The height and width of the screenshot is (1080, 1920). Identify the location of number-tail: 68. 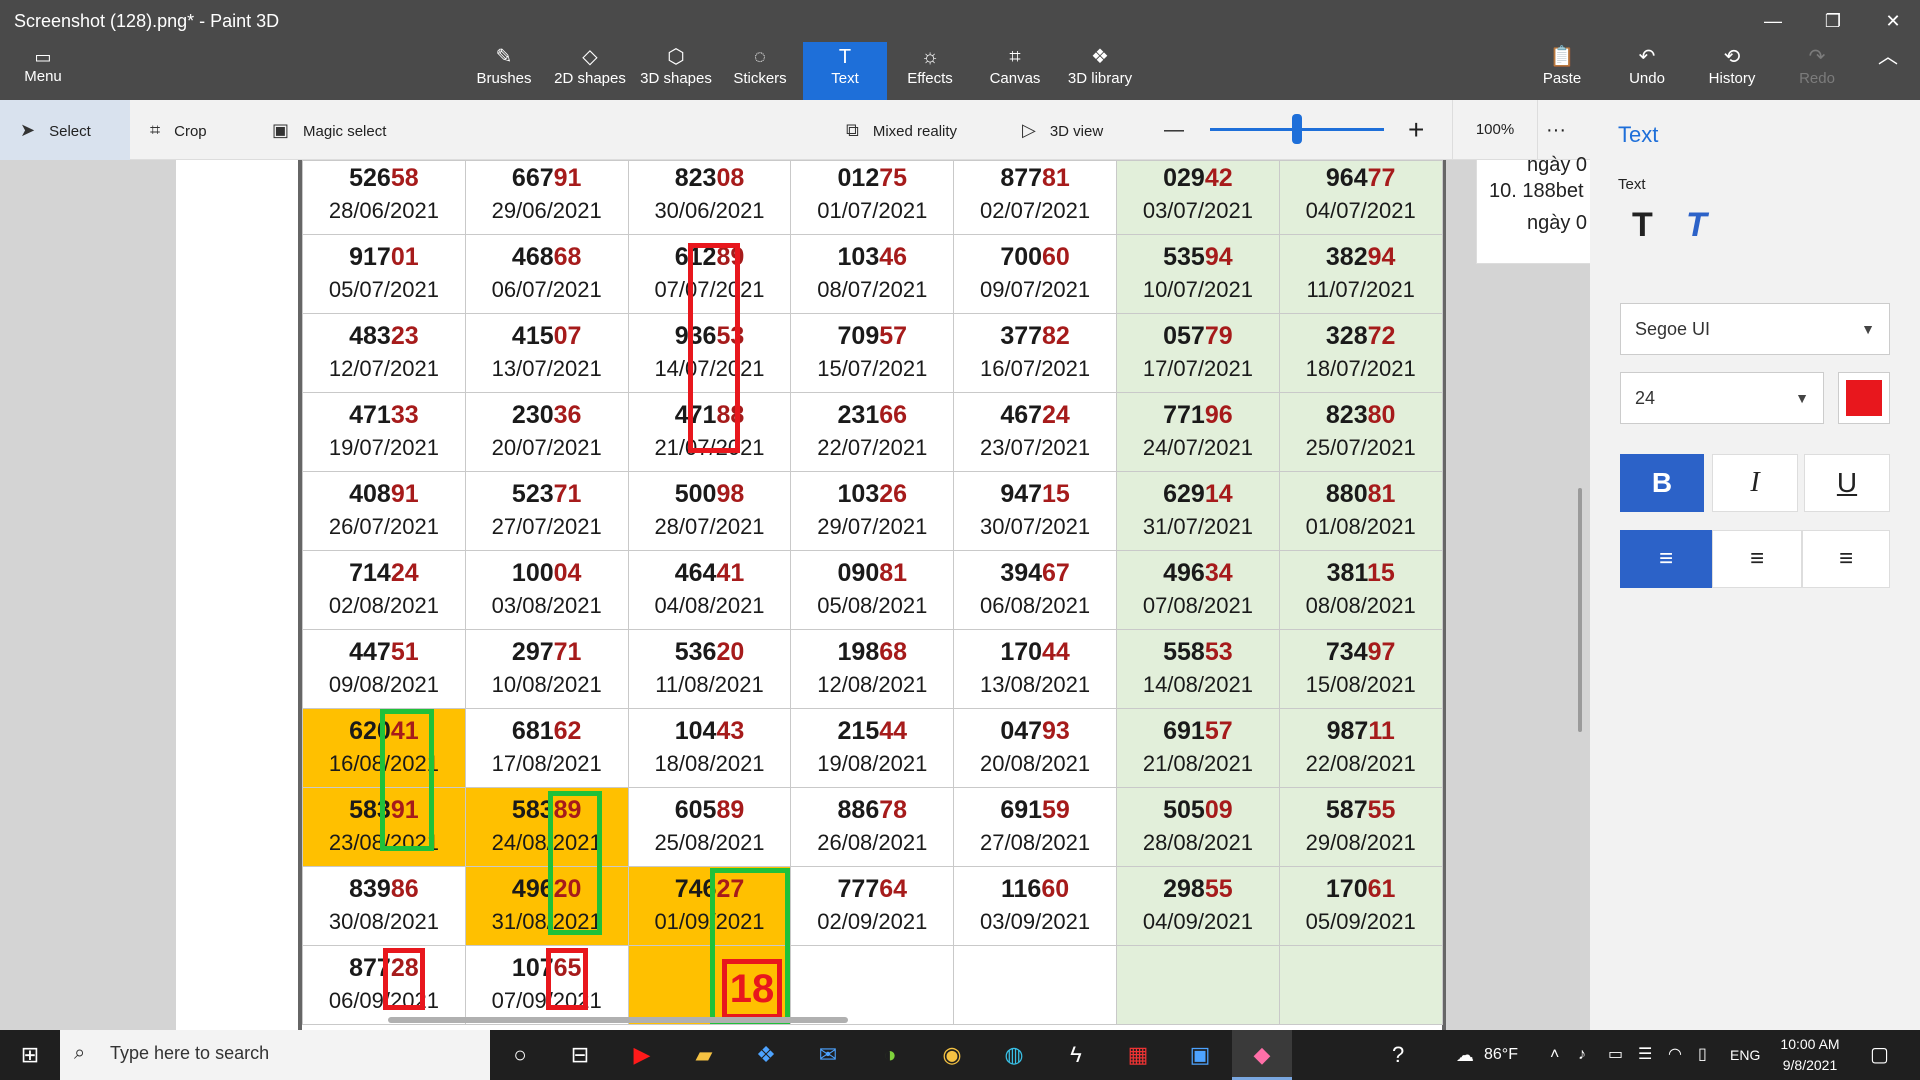
(567, 257).